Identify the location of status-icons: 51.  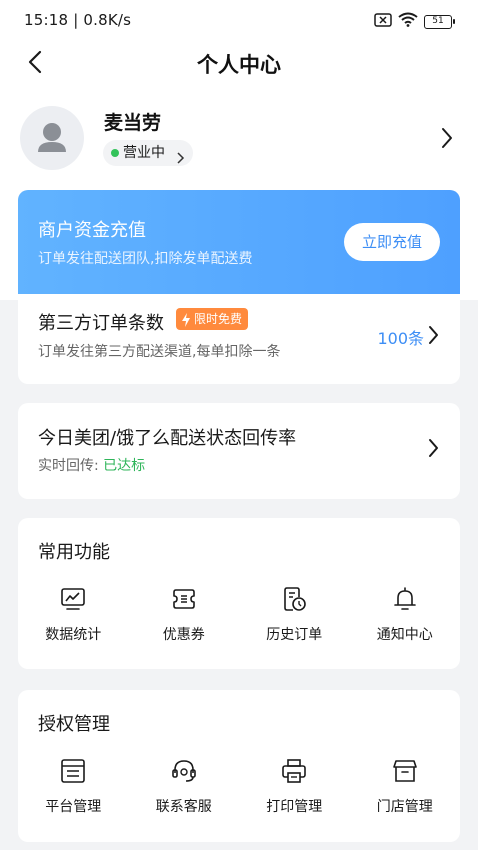
(414, 21).